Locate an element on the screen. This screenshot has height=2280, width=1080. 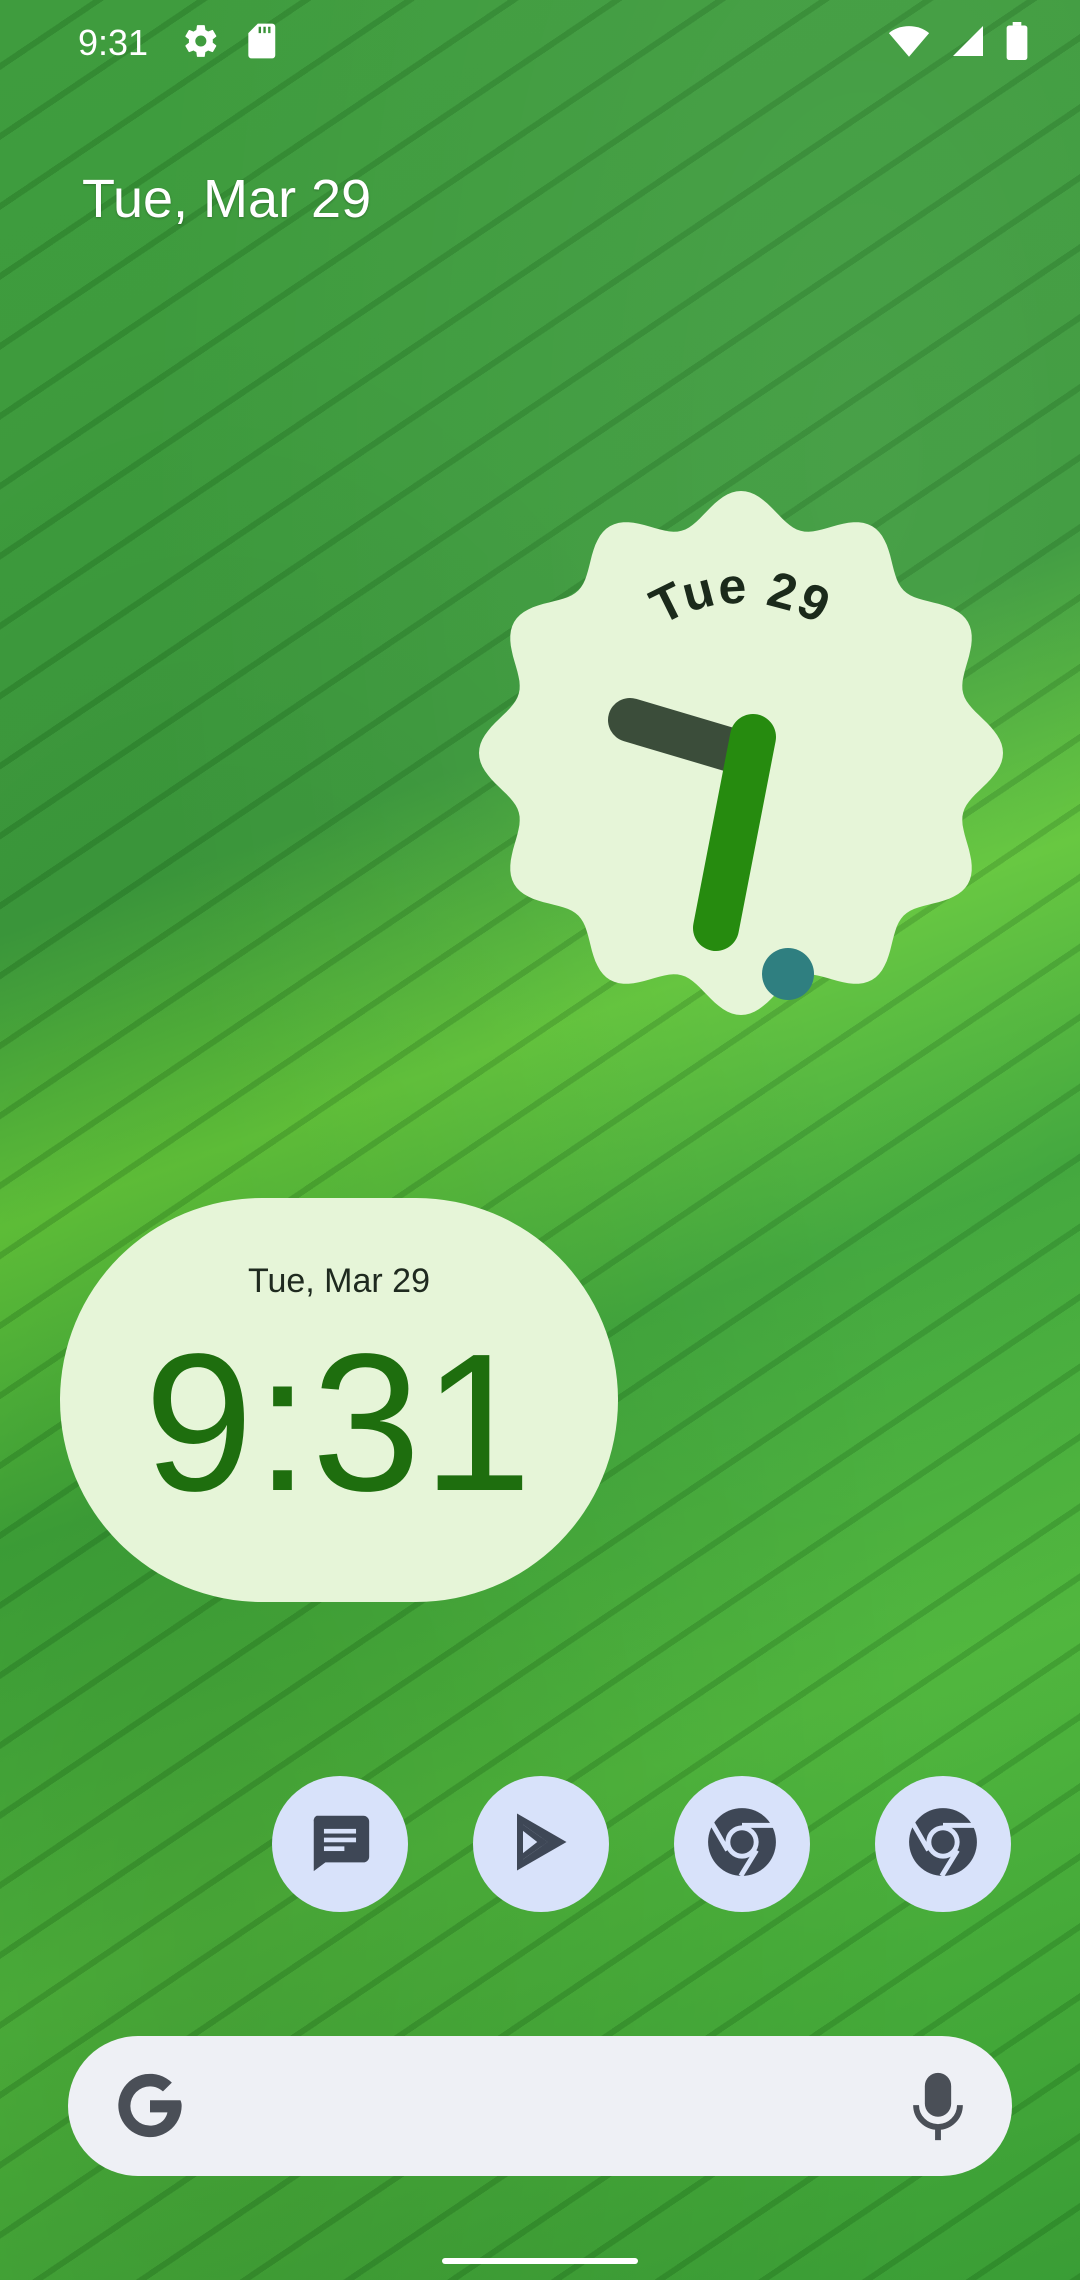
digital-clock-date: Tue, Mar 29 is located at coordinates (339, 1281).